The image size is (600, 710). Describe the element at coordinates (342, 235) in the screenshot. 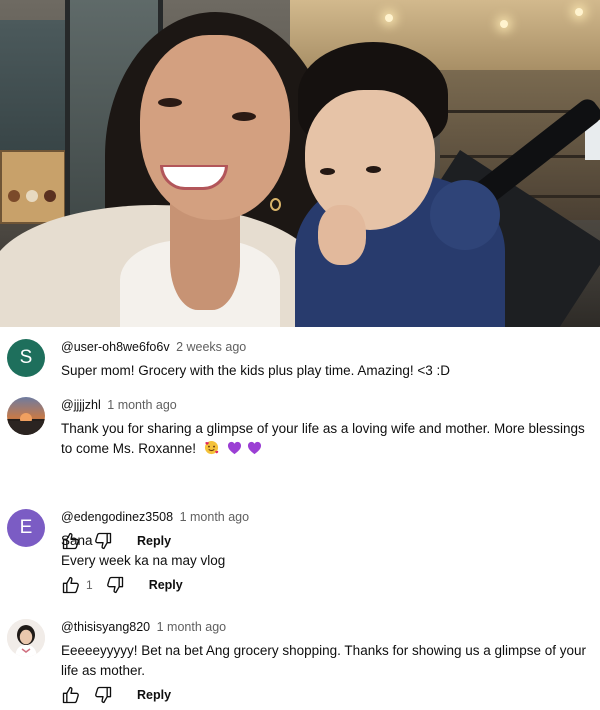

I see `child-hand` at that location.